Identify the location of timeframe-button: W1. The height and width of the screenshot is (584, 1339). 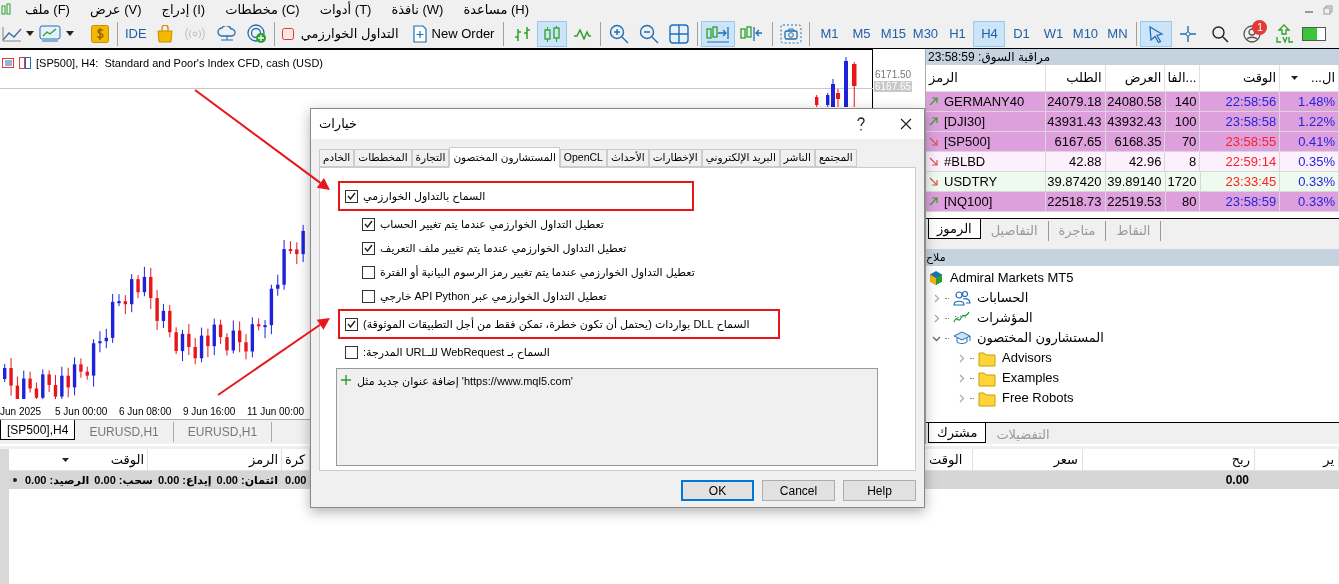
(1053, 33).